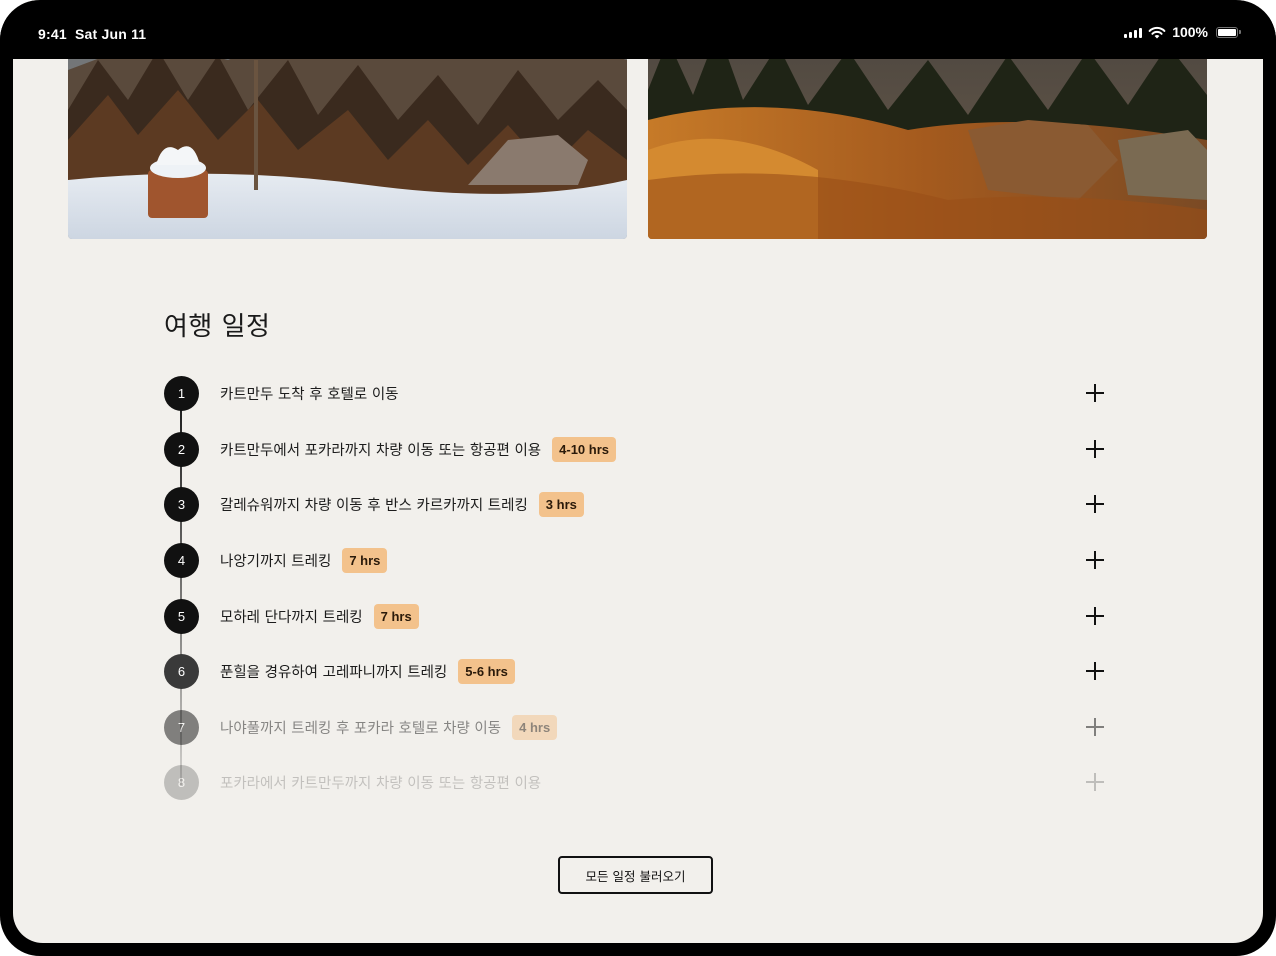 The height and width of the screenshot is (956, 1276). I want to click on step-label: 나야풀까지 트레킹 후 포카라 호텔로 차량 이동, so click(361, 728).